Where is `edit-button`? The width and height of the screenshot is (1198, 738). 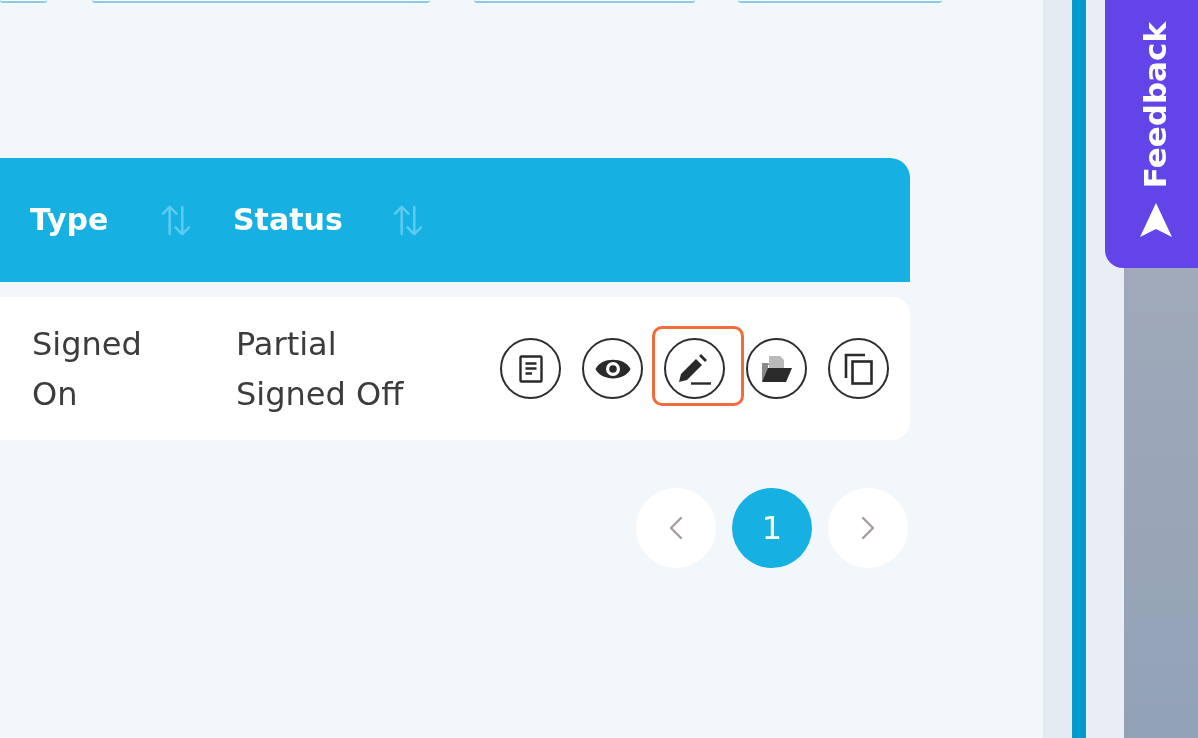
edit-button is located at coordinates (694, 368).